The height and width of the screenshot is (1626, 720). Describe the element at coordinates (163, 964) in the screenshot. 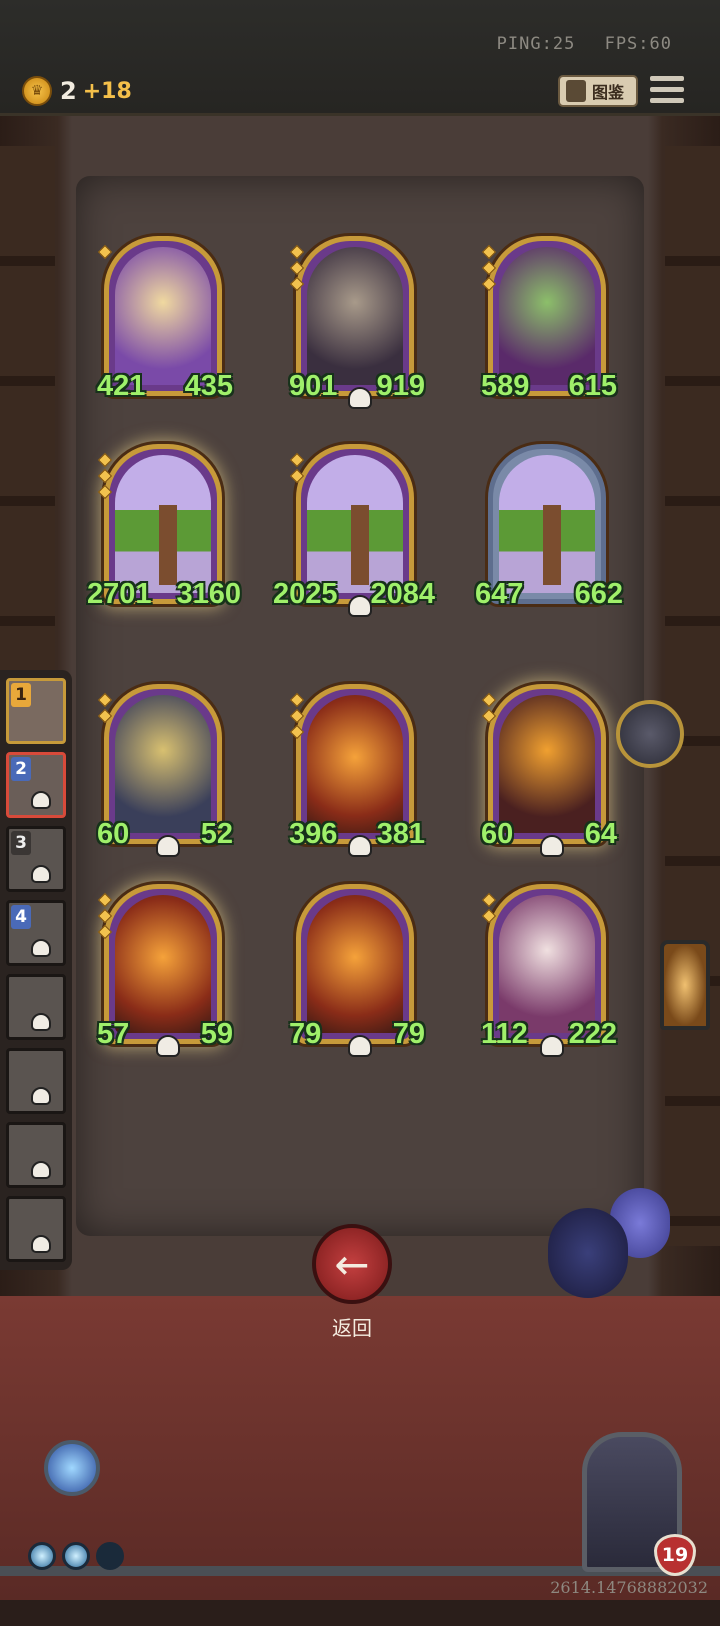

I see `phoenix-angel-art` at that location.